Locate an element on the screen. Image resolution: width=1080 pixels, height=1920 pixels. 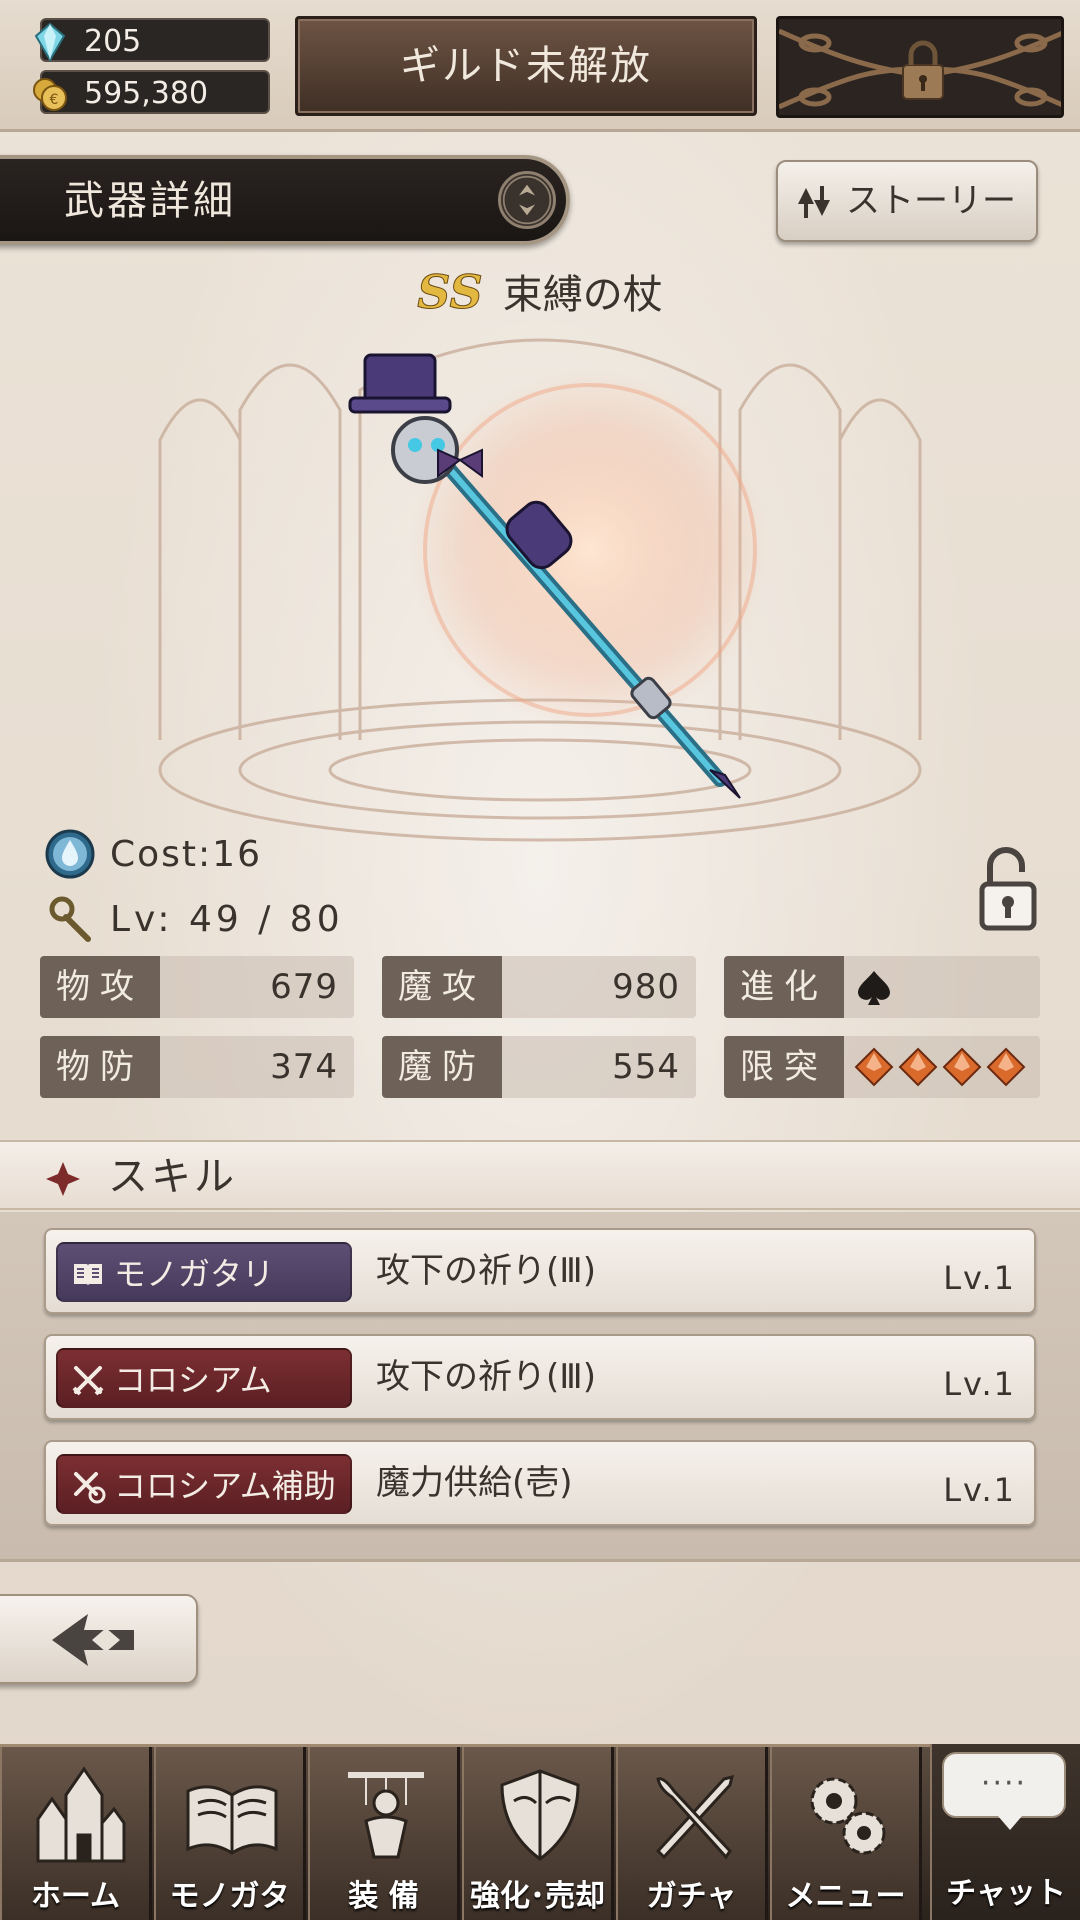
nav-enhance-sell: 強化･売却 is located at coordinates (538, 1833).